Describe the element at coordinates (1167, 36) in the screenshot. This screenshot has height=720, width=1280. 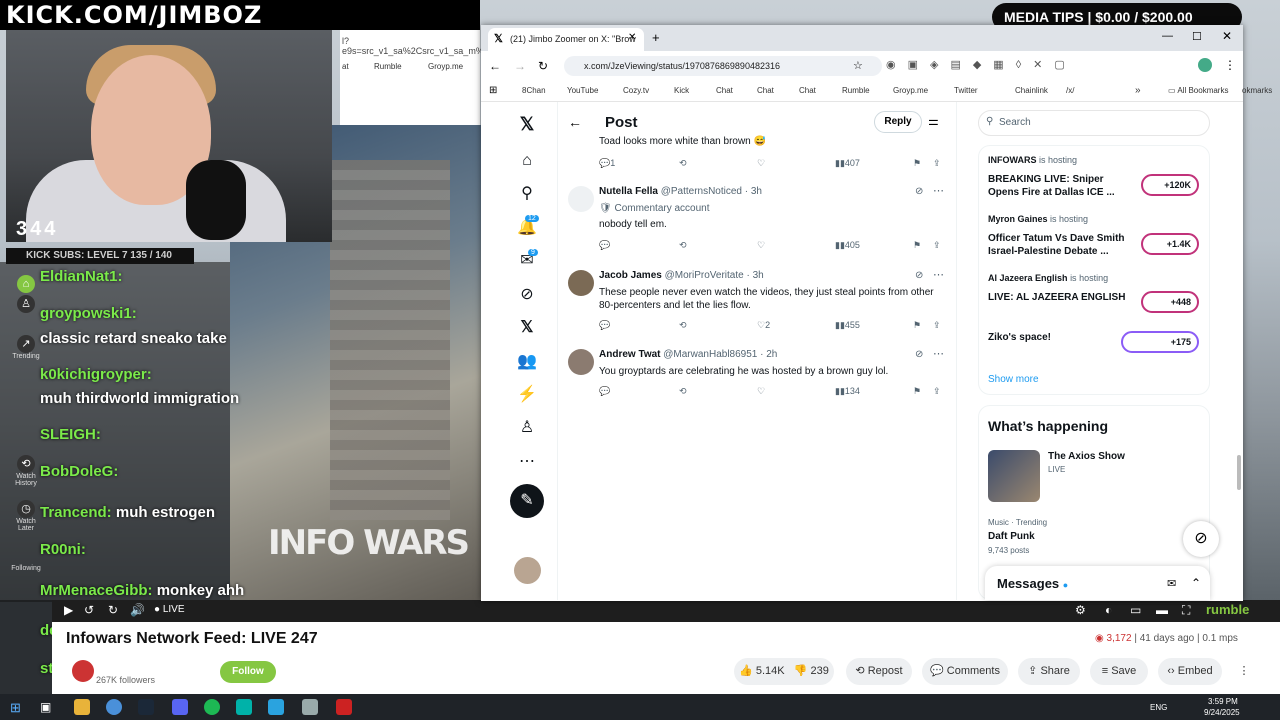
I see `minimize-icon: —` at that location.